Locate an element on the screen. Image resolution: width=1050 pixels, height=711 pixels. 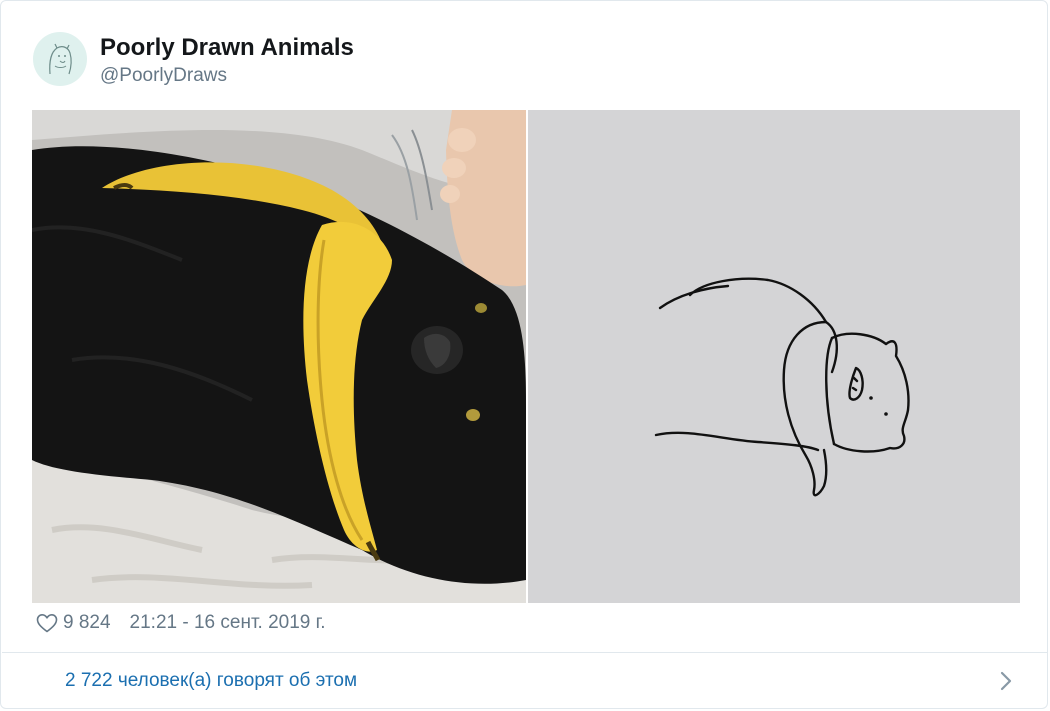
like-count: 9 824 is located at coordinates (87, 623).